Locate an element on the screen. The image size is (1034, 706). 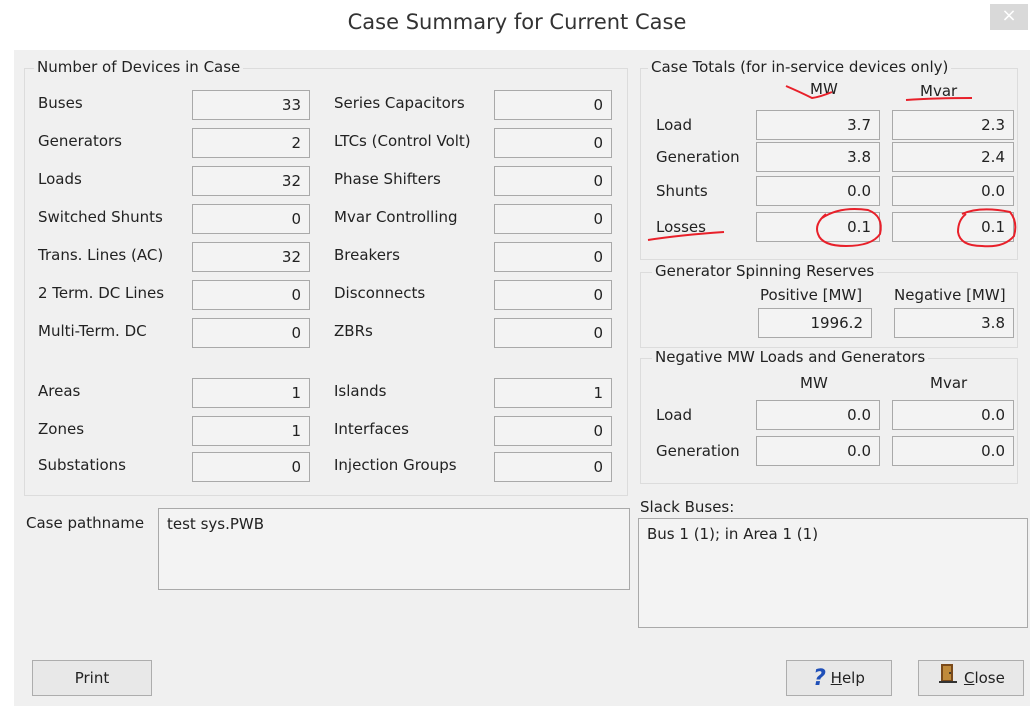
device-label: 2 Term. DC Lines is located at coordinates (101, 293).